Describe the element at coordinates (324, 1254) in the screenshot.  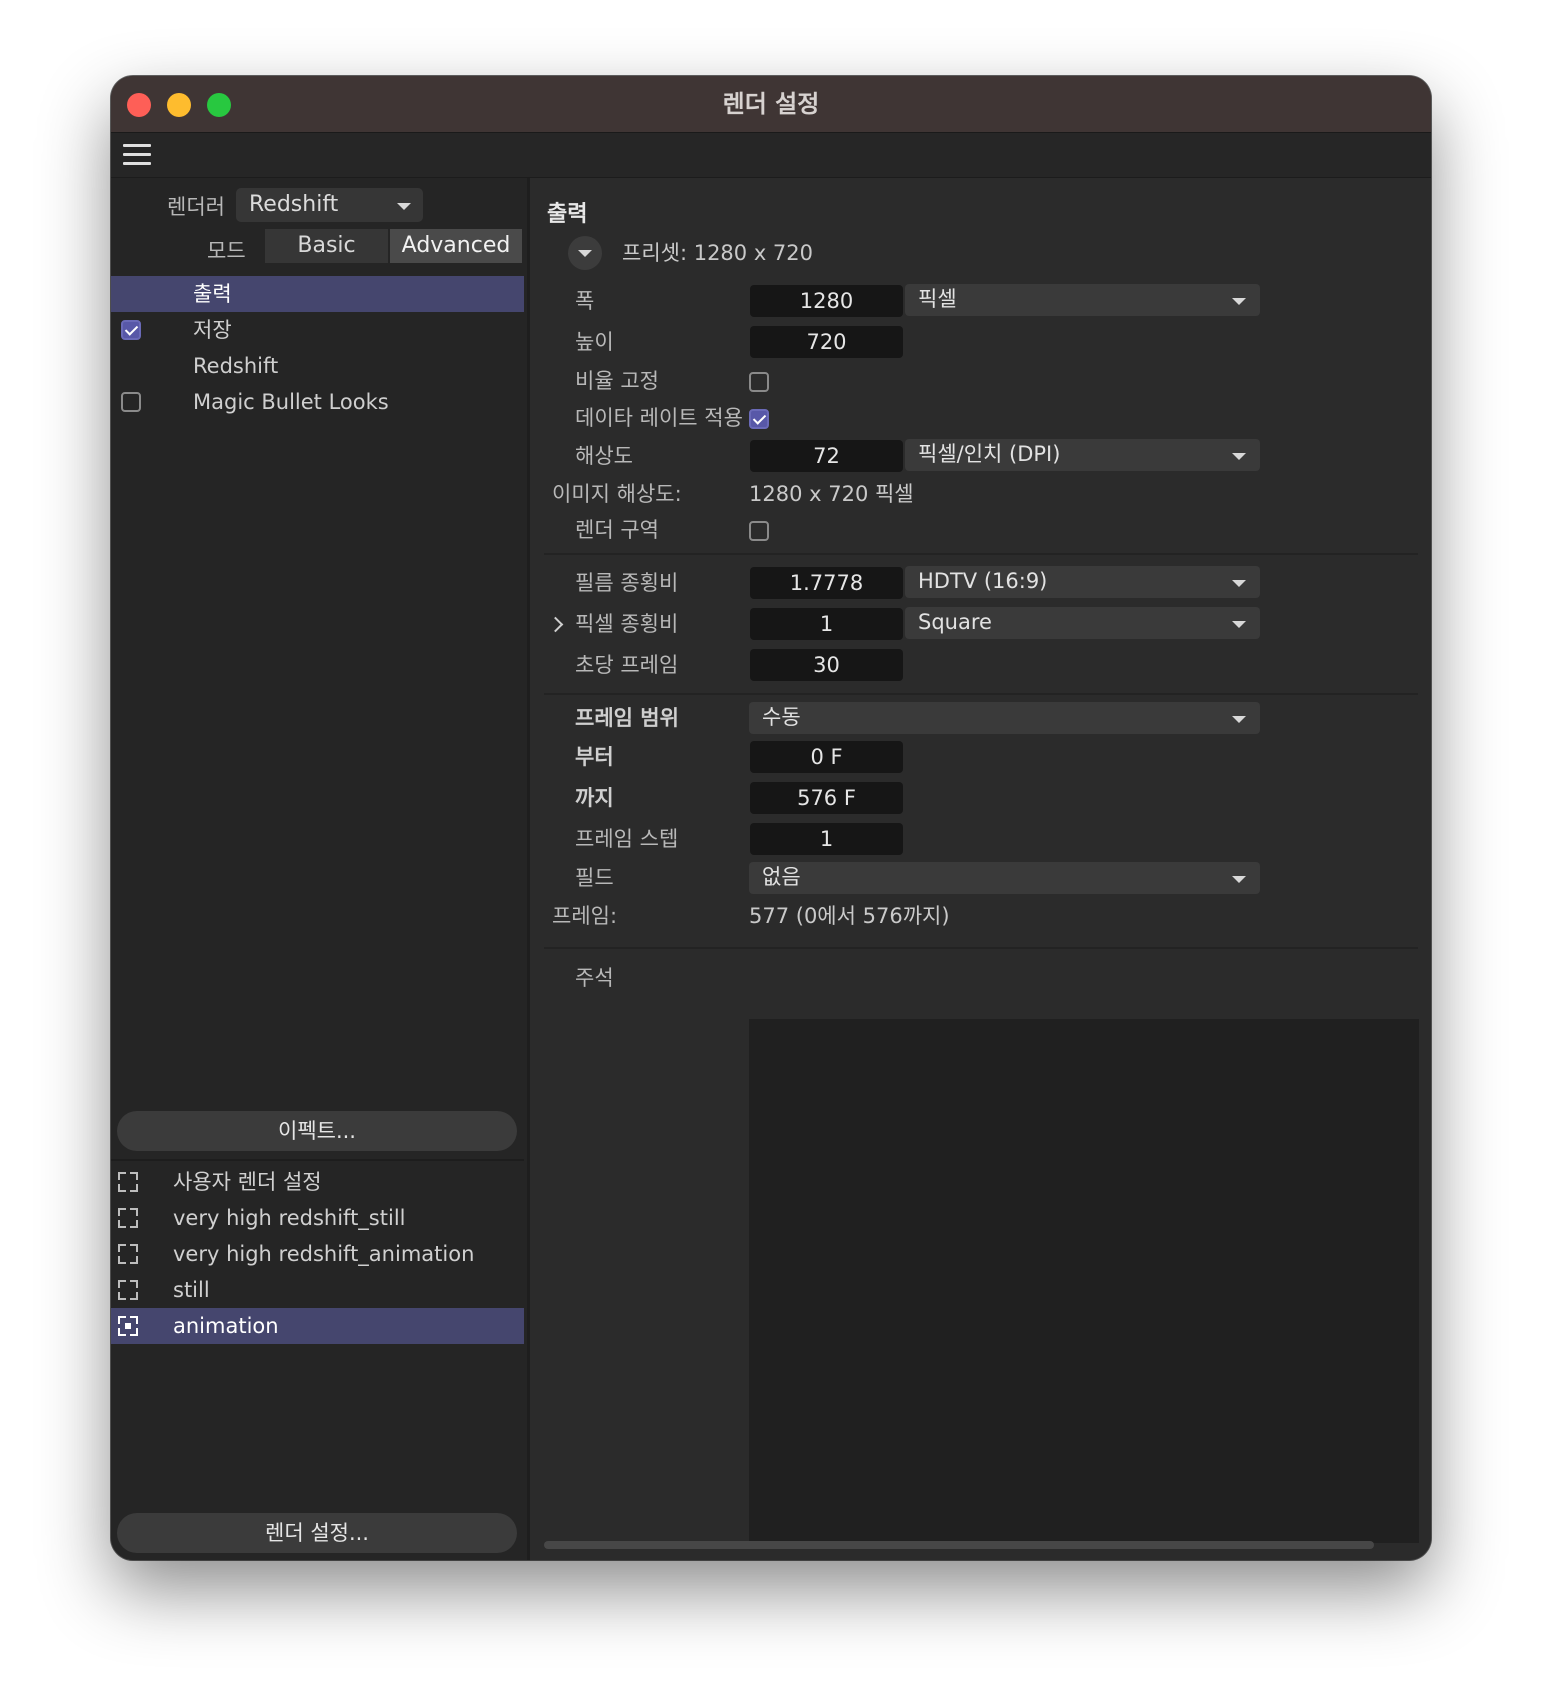
I see `preset-label: very high redshift_animation` at that location.